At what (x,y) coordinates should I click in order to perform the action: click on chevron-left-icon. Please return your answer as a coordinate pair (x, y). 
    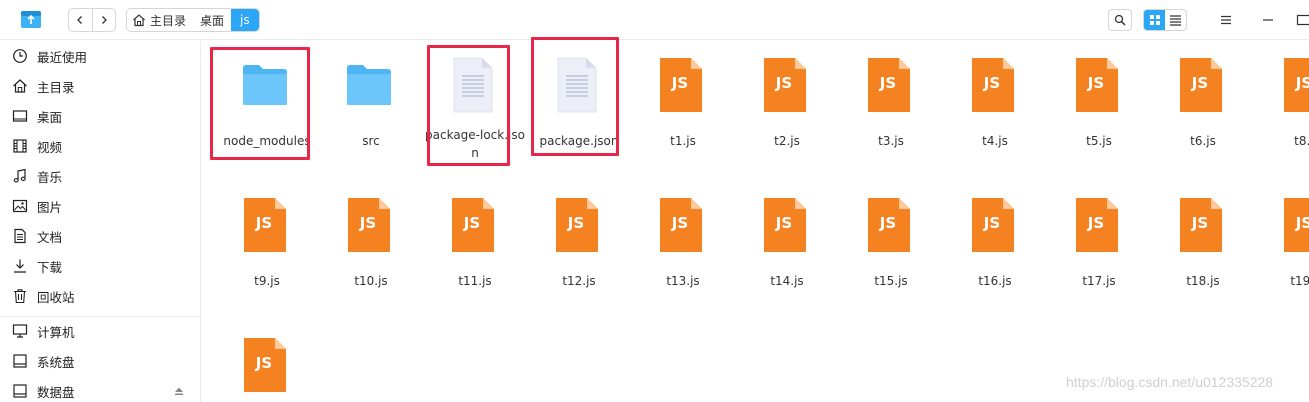
    Looking at the image, I should click on (80, 20).